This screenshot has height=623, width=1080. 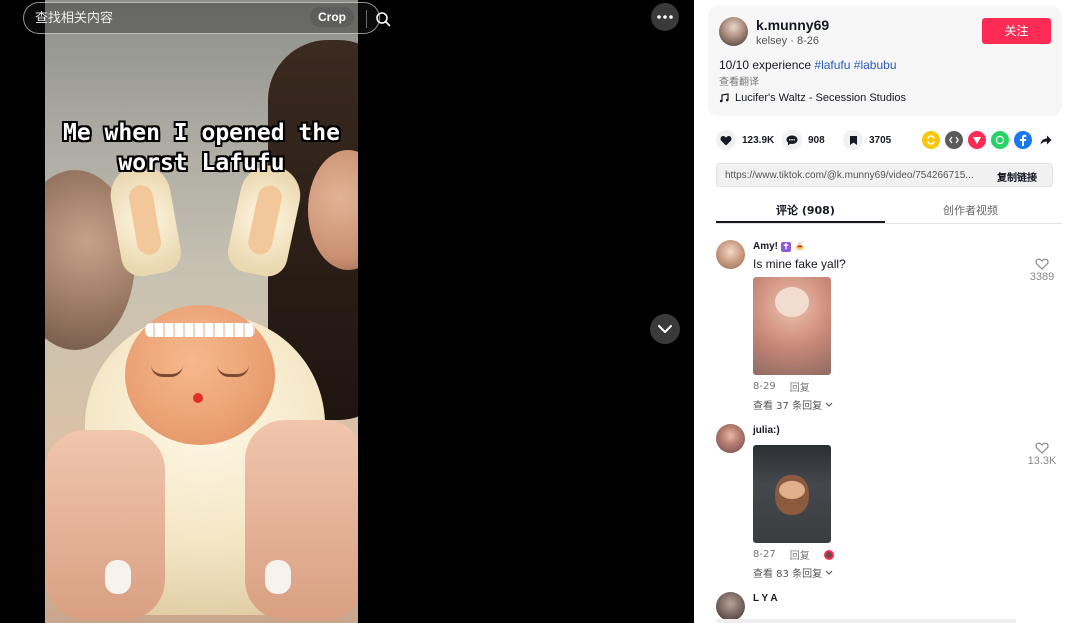 I want to click on whatsapp-icon, so click(x=1000, y=140).